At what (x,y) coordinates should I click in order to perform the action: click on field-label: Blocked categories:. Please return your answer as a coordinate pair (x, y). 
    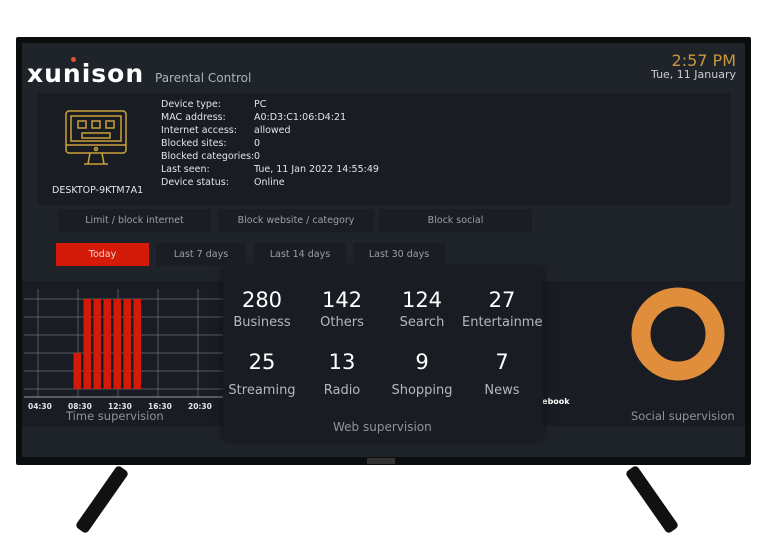
    Looking at the image, I should click on (208, 156).